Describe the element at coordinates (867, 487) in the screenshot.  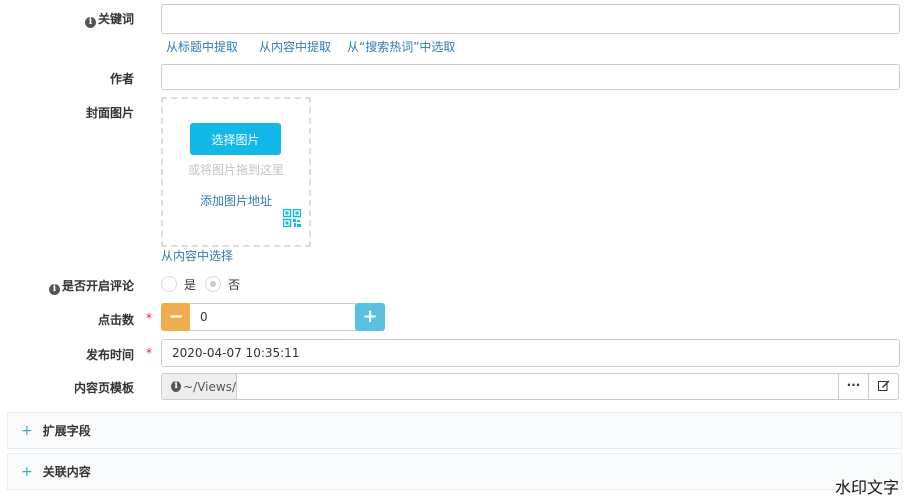
I see `watermark: 水印文字` at that location.